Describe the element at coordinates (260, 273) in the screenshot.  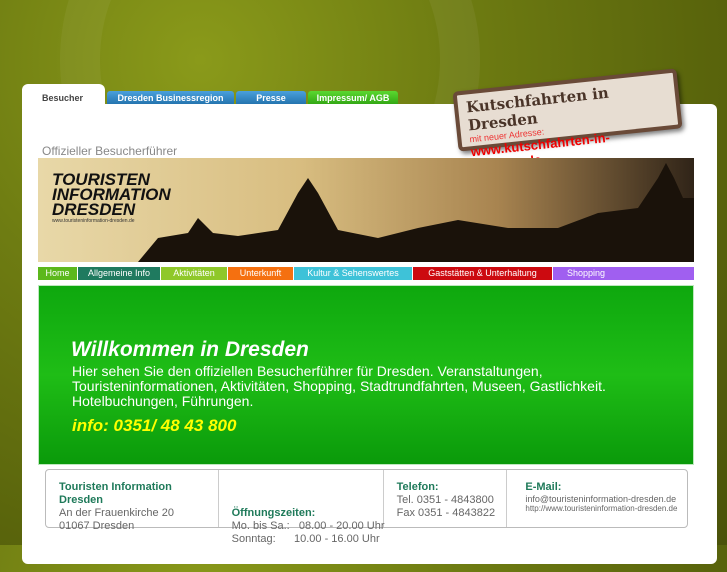
I see `nav-unterkunft: Unterkunft` at that location.